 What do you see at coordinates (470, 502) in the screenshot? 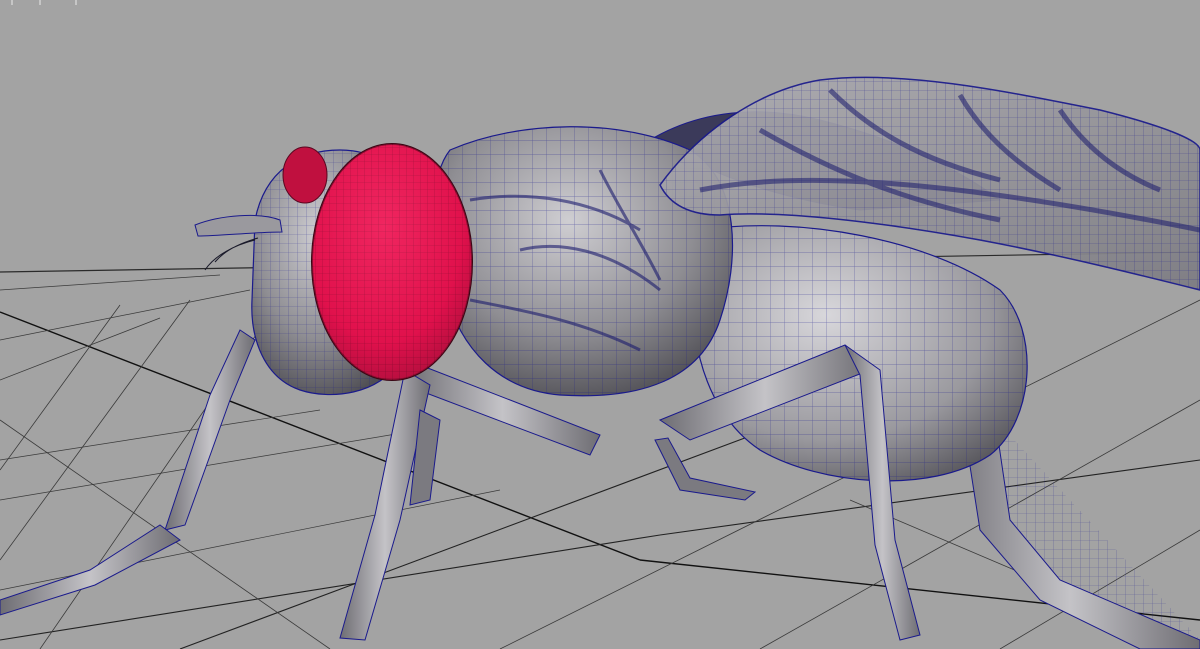
I see `front-leg` at bounding box center [470, 502].